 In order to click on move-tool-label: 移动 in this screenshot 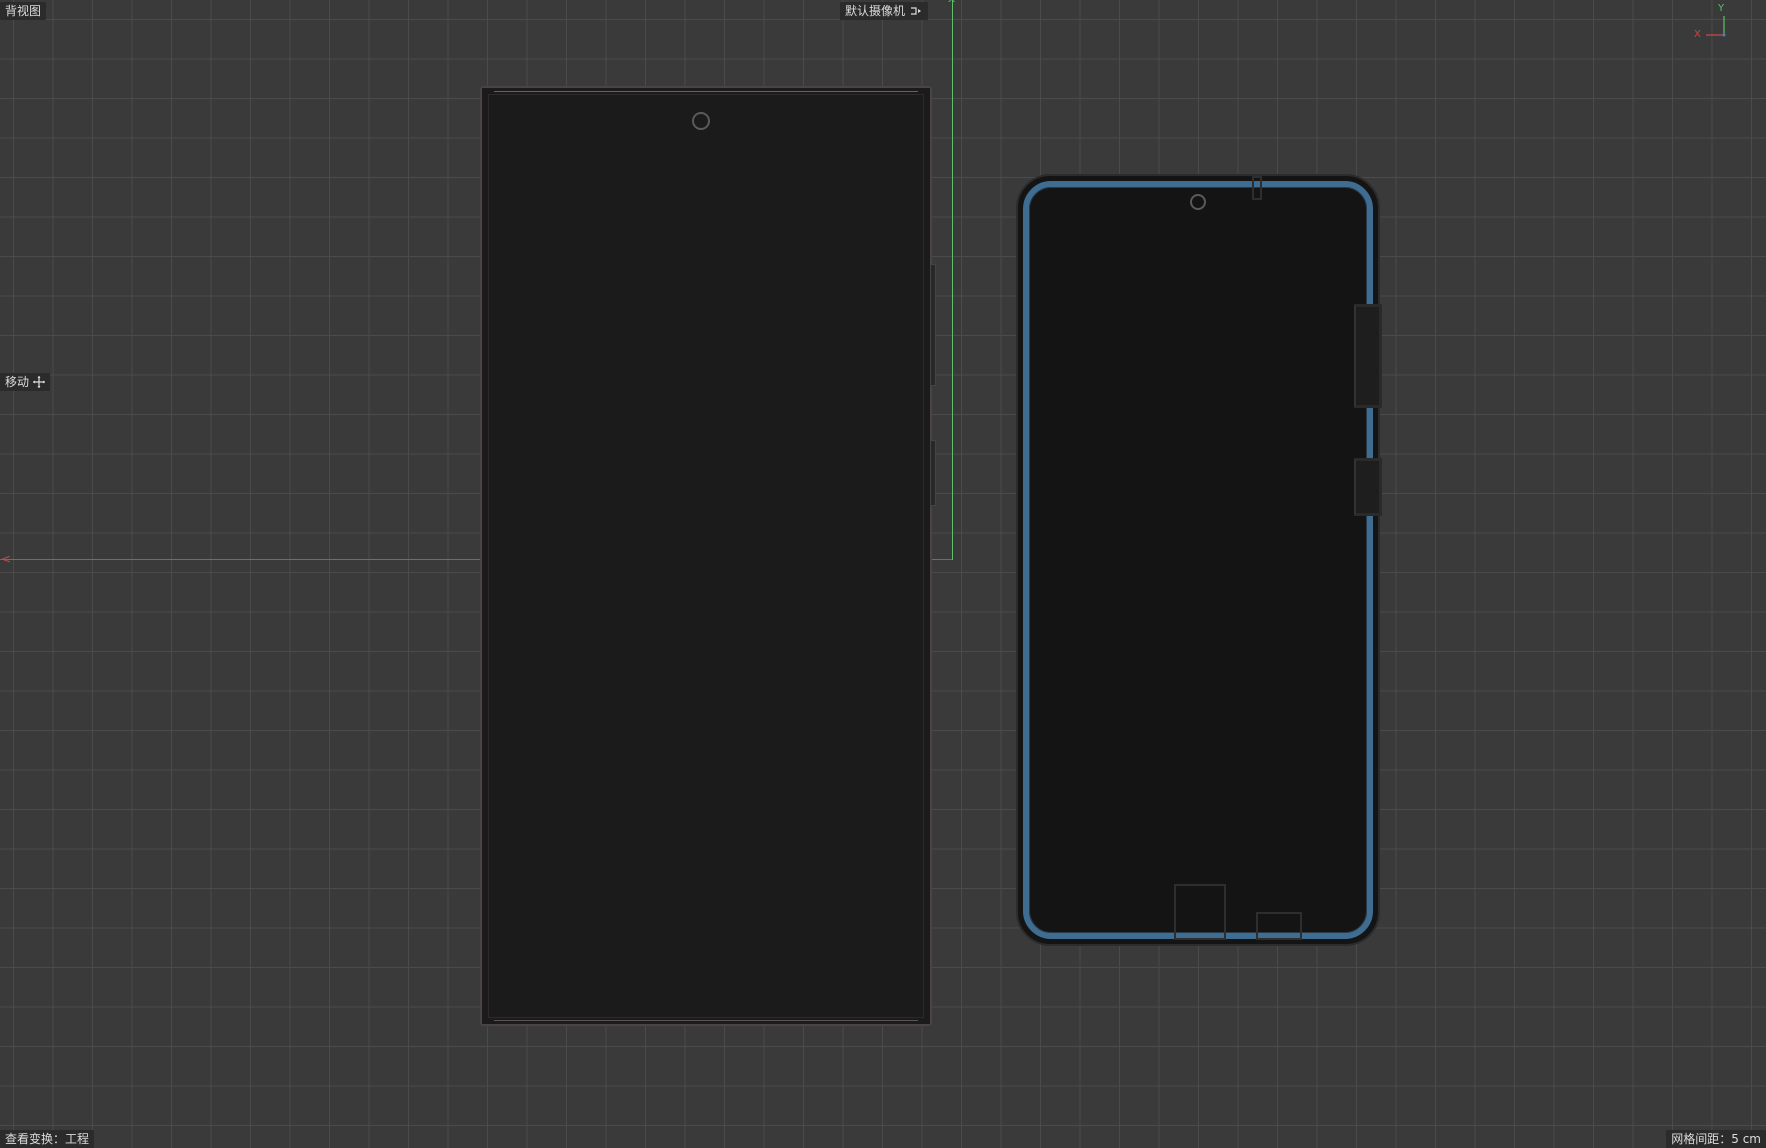, I will do `click(25, 382)`.